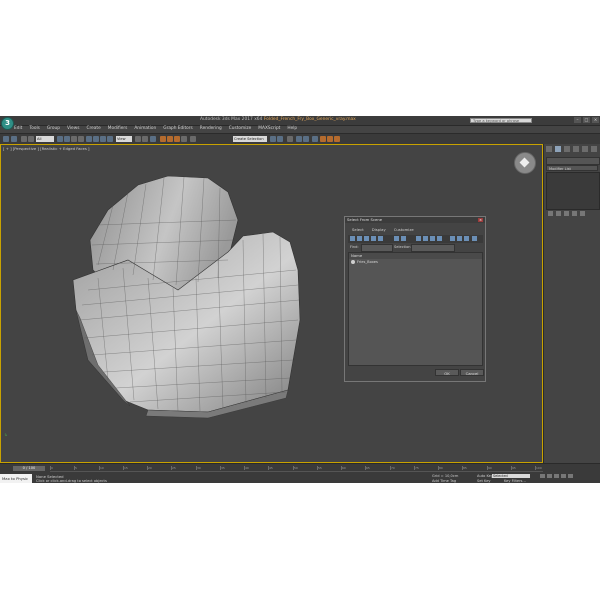 The width and height of the screenshot is (600, 600). Describe the element at coordinates (366, 238) in the screenshot. I see `display-lights-icon` at that location.